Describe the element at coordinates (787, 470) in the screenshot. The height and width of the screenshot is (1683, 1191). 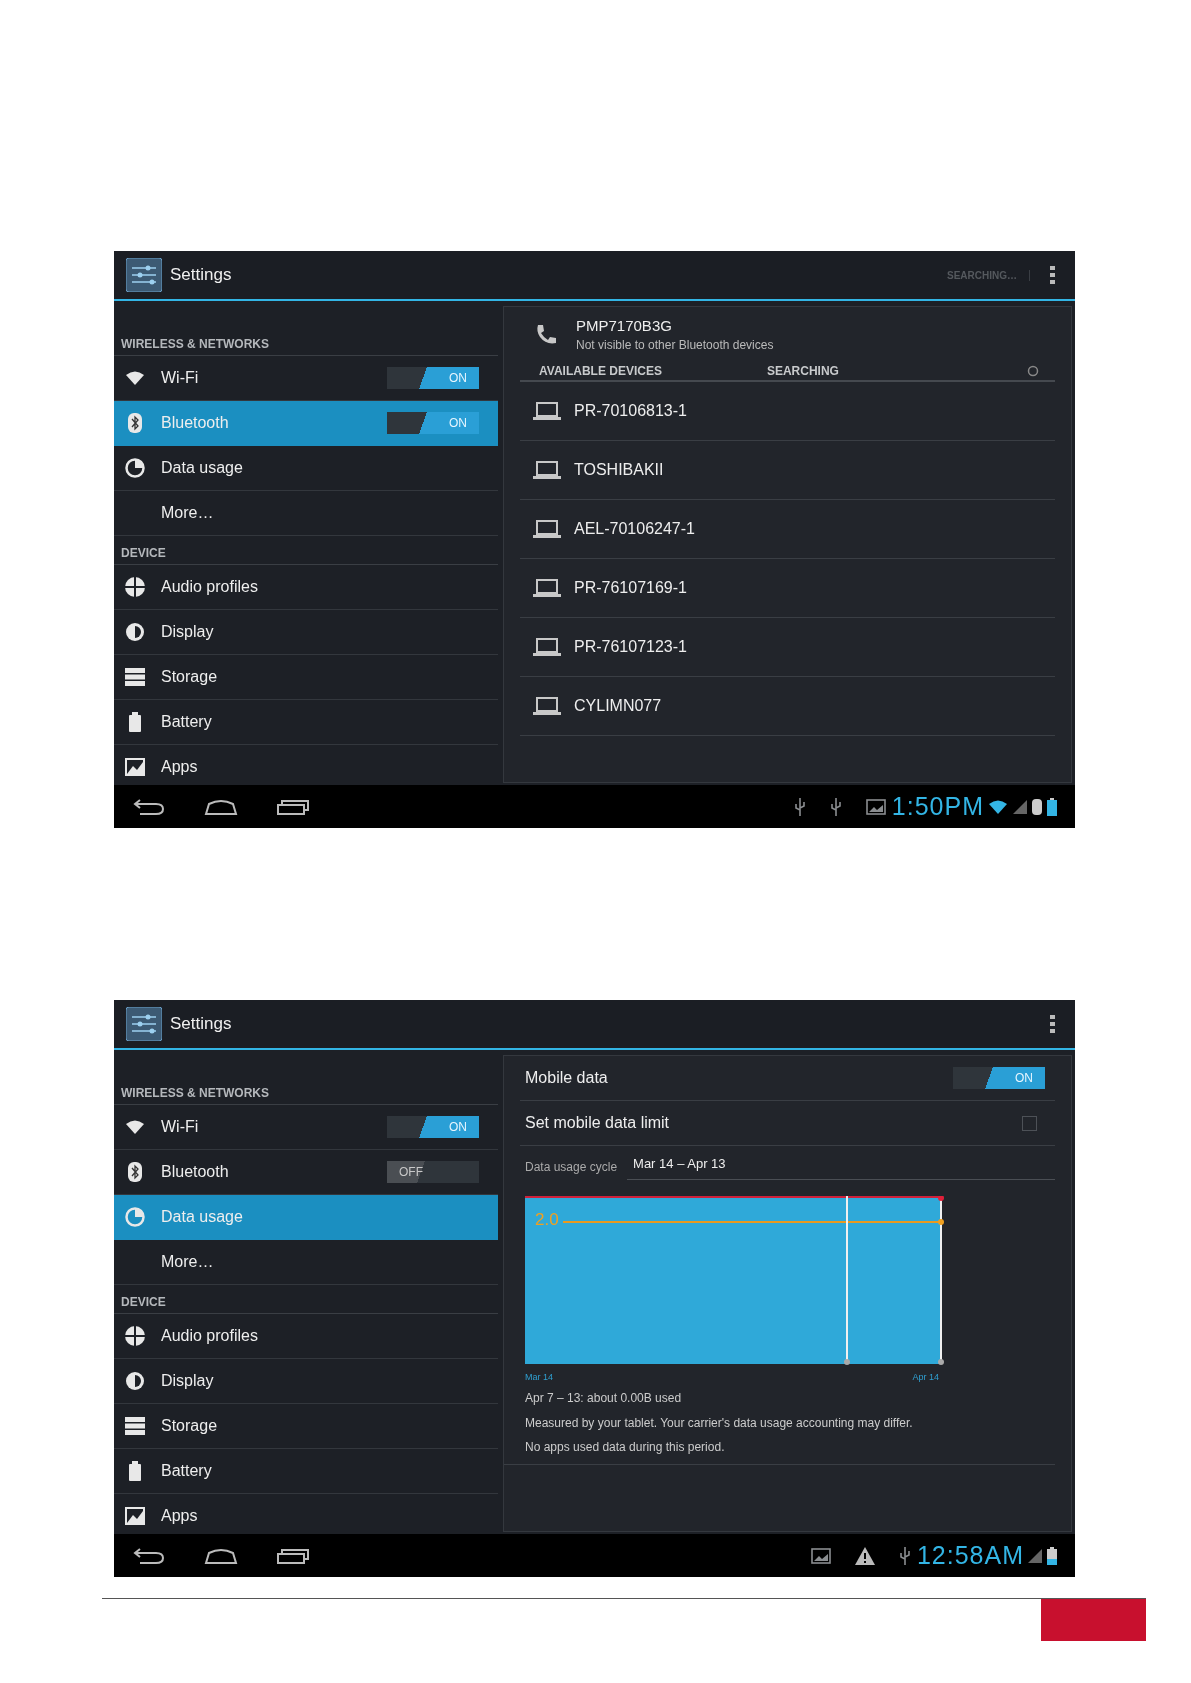
I see `device-item: TOSHIBAKII` at that location.